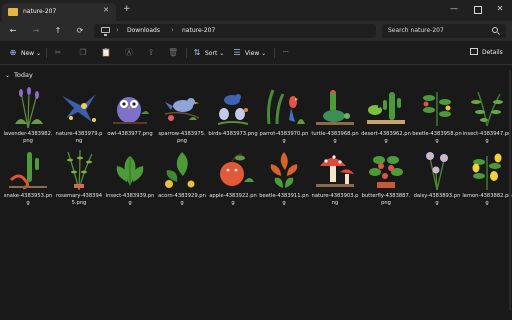 The width and height of the screenshot is (512, 320). Describe the element at coordinates (233, 107) in the screenshot. I see `birds-illustration-icon` at that location.